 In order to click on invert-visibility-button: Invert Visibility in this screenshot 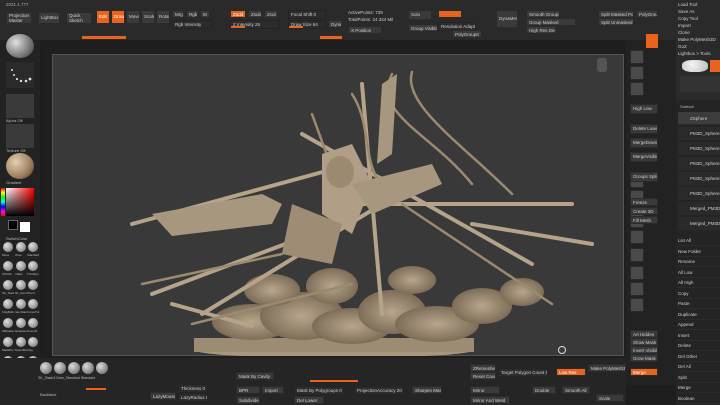, I will do `click(644, 350)`.